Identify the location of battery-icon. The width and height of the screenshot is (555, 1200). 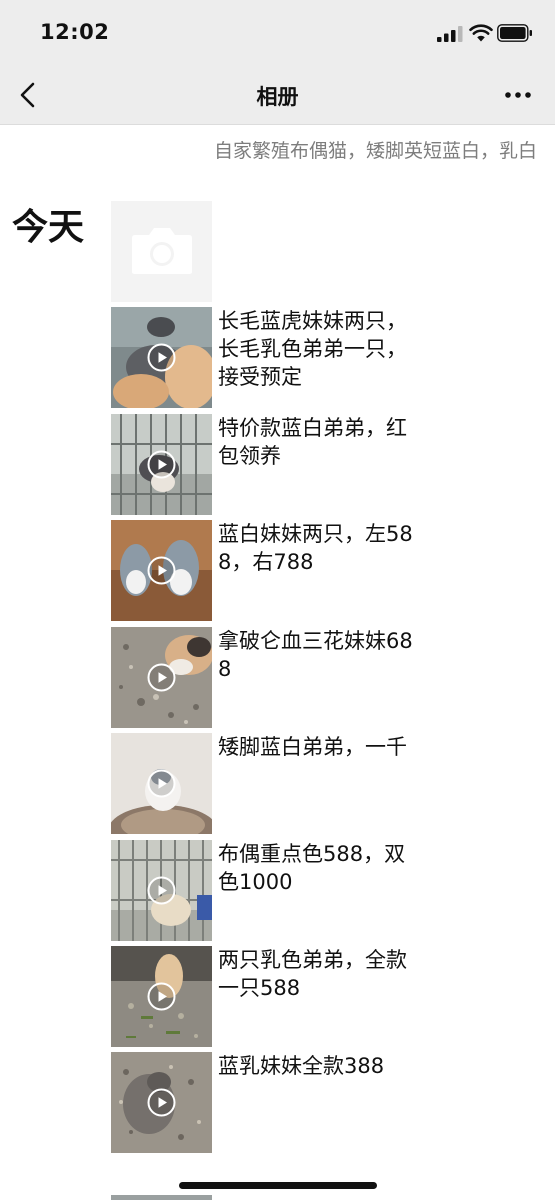
(514, 33).